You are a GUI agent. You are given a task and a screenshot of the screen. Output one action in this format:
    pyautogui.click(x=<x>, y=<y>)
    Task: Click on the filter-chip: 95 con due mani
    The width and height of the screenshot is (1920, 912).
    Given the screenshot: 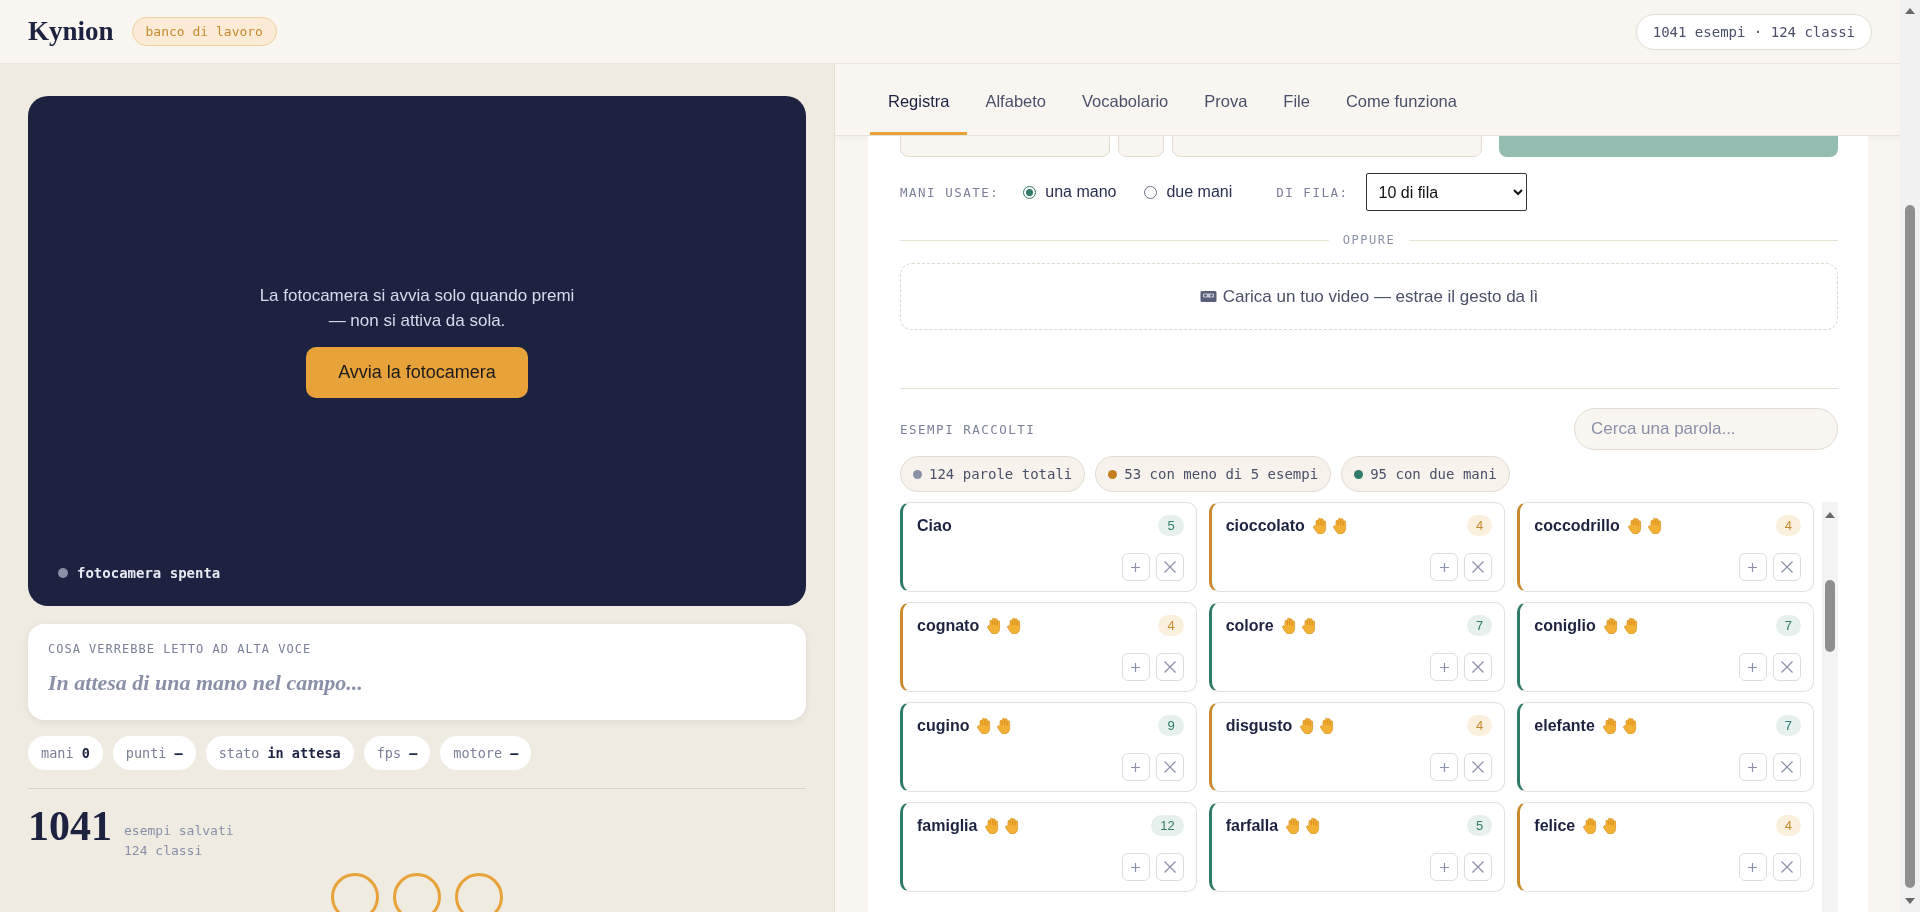 What is the action you would take?
    pyautogui.click(x=1425, y=474)
    